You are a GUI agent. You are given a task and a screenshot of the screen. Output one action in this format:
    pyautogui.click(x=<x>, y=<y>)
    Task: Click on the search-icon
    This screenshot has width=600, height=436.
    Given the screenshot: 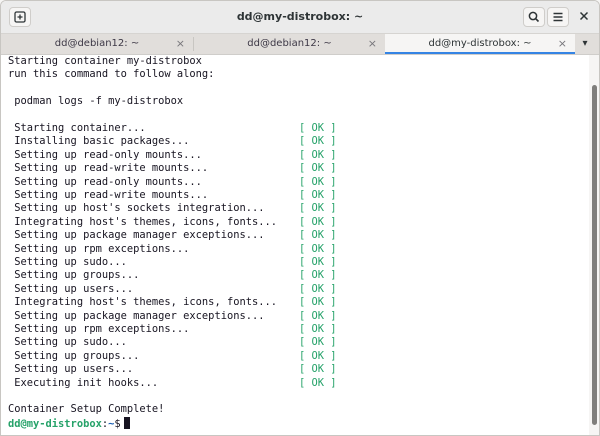 What is the action you would take?
    pyautogui.click(x=534, y=17)
    